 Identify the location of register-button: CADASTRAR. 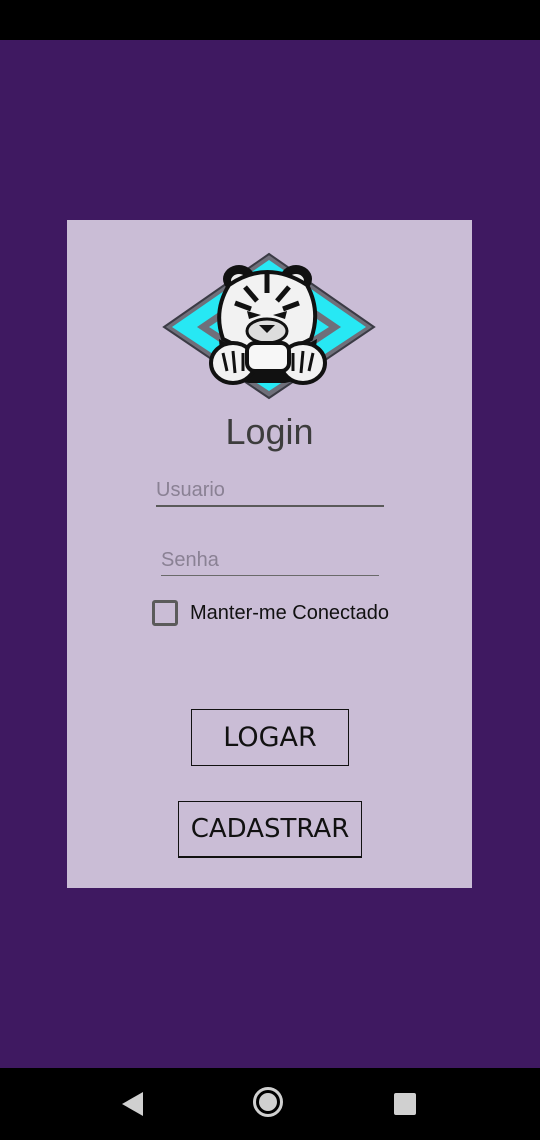
(270, 829).